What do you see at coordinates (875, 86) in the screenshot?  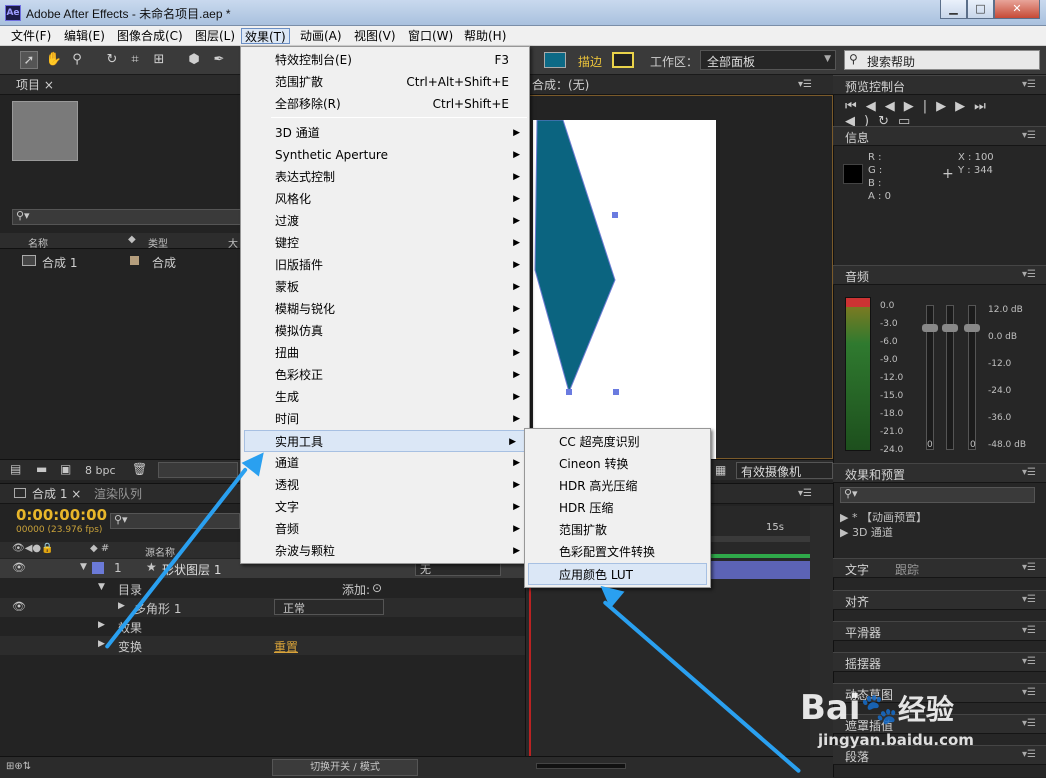 I see `tab-preview: 预览控制台` at bounding box center [875, 86].